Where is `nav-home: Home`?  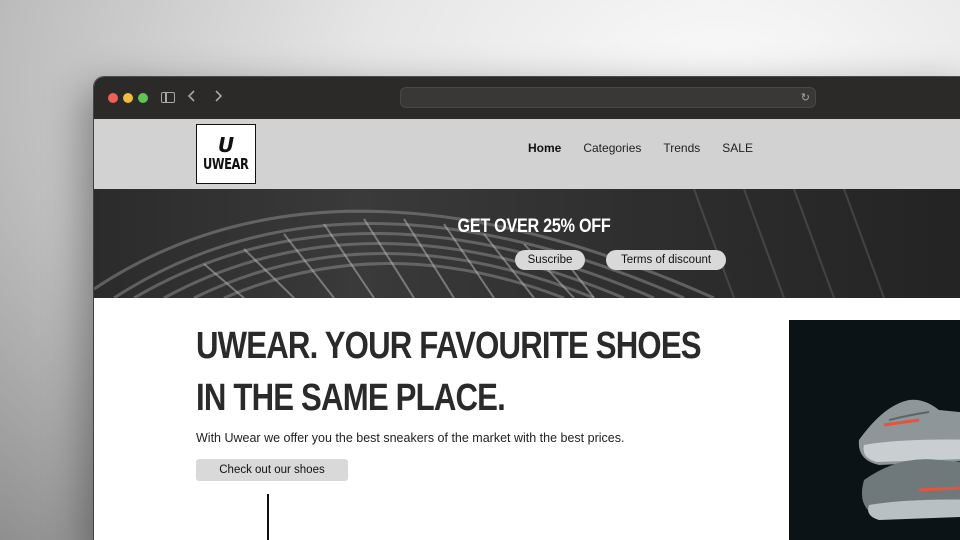 nav-home: Home is located at coordinates (544, 148).